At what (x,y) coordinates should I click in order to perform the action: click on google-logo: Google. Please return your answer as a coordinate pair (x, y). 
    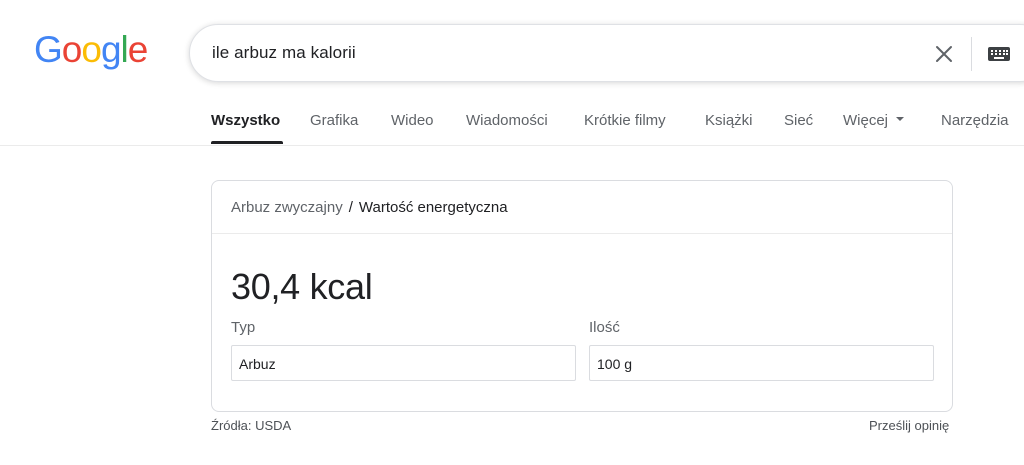
    Looking at the image, I should click on (91, 49).